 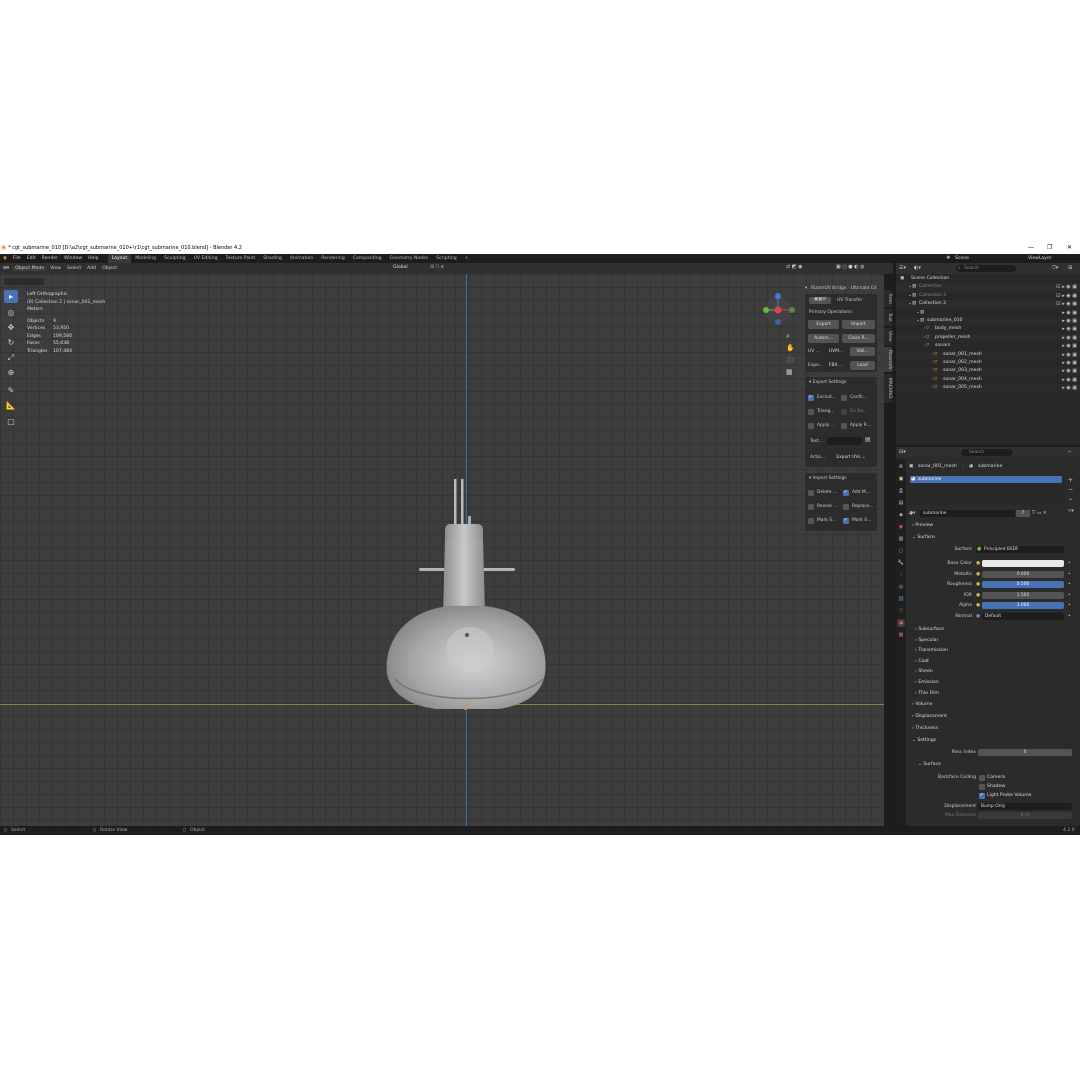 What do you see at coordinates (988, 296) in the screenshot?
I see `outliner-row: ⌄▥ Collection 3 ☑ ▸ ◉ ▣` at bounding box center [988, 296].